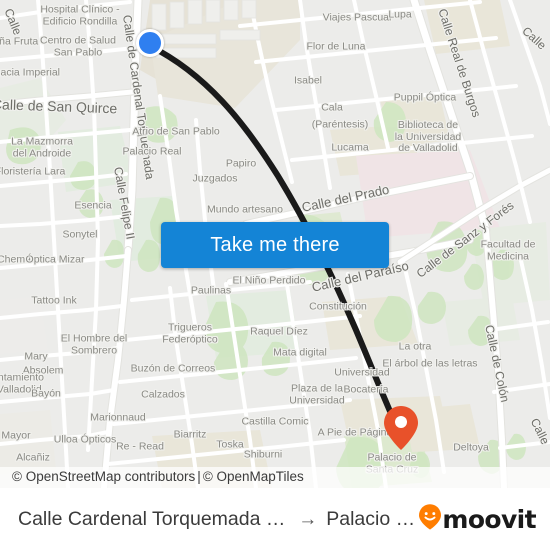 Image resolution: width=550 pixels, height=550 pixels. Describe the element at coordinates (103, 476) in the screenshot. I see `attribution-osm: © OpenStreetMap contributors` at that location.